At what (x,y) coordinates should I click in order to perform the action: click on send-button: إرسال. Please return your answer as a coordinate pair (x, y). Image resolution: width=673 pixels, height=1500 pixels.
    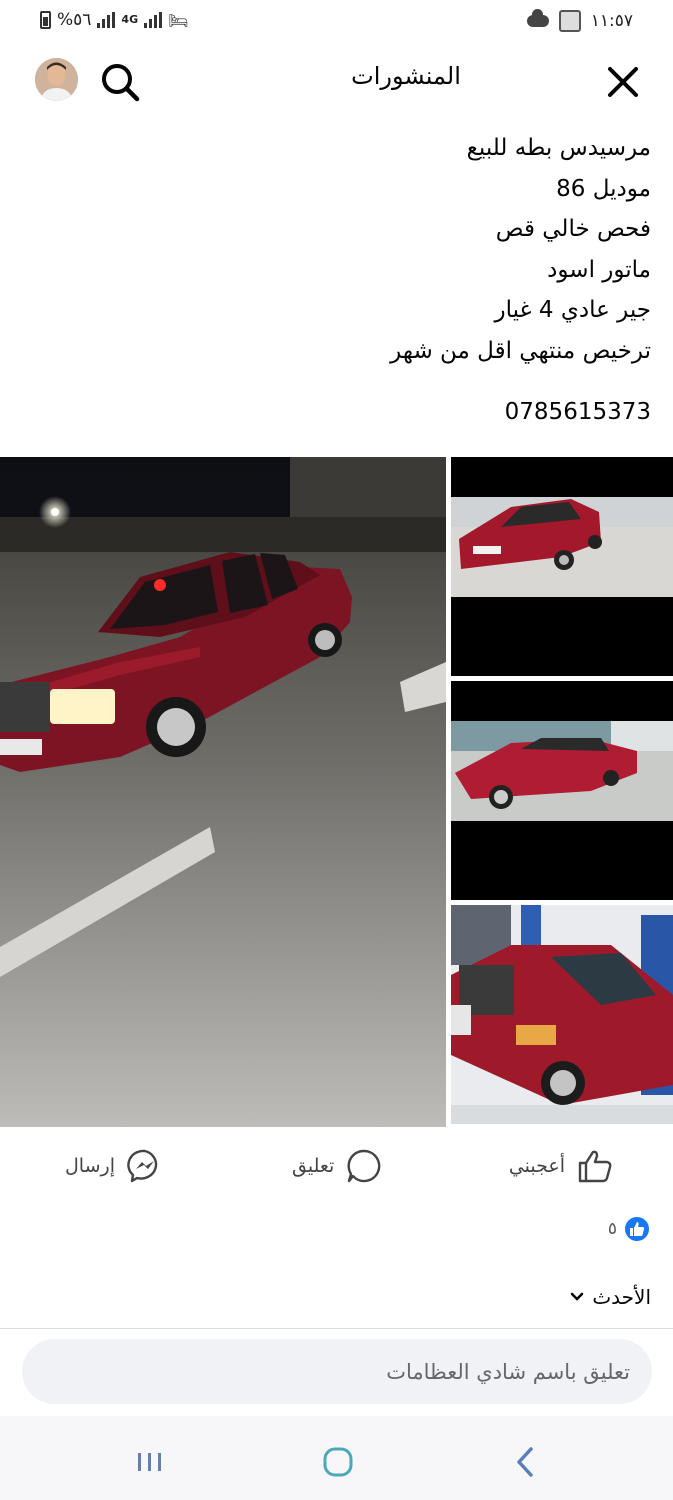
    Looking at the image, I should click on (114, 1166).